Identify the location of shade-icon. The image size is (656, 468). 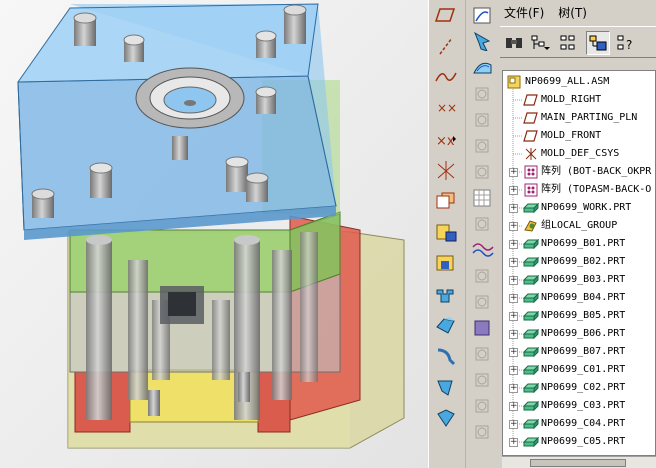
(483, 327).